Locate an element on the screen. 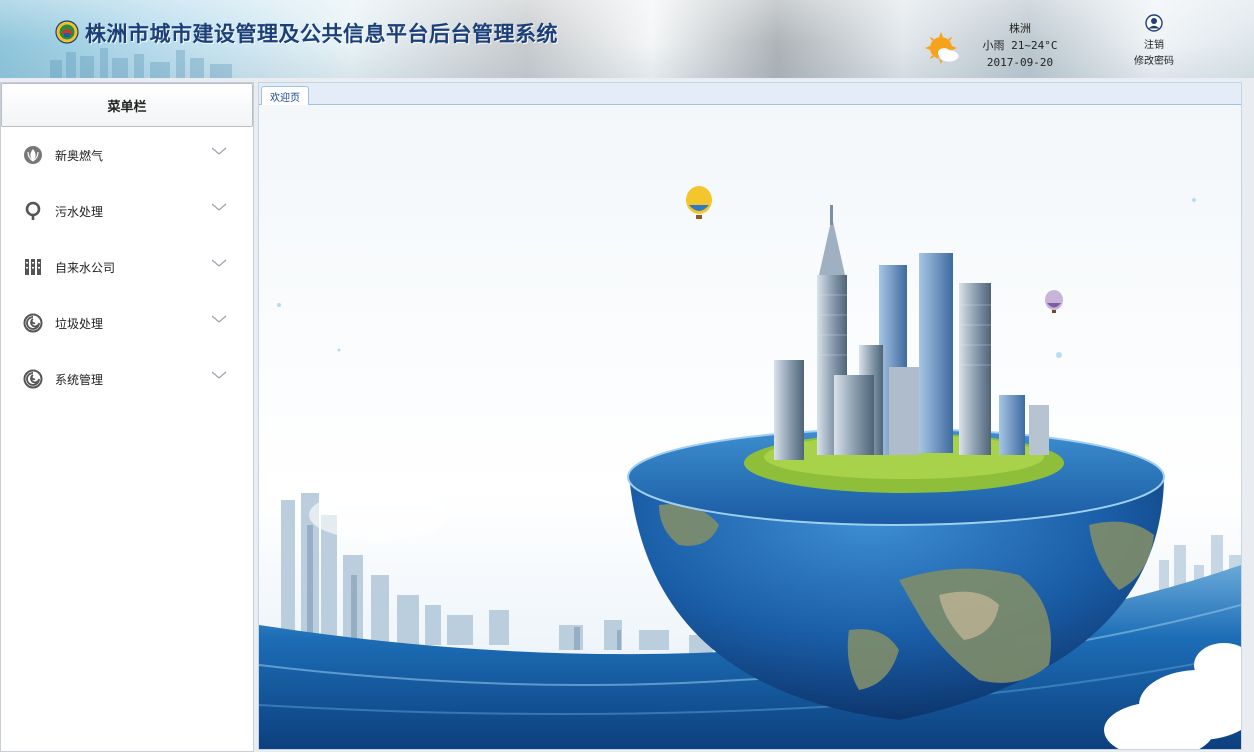 This screenshot has width=1254, height=752. sidebar-item-gas: 新奥燃气 is located at coordinates (127, 155).